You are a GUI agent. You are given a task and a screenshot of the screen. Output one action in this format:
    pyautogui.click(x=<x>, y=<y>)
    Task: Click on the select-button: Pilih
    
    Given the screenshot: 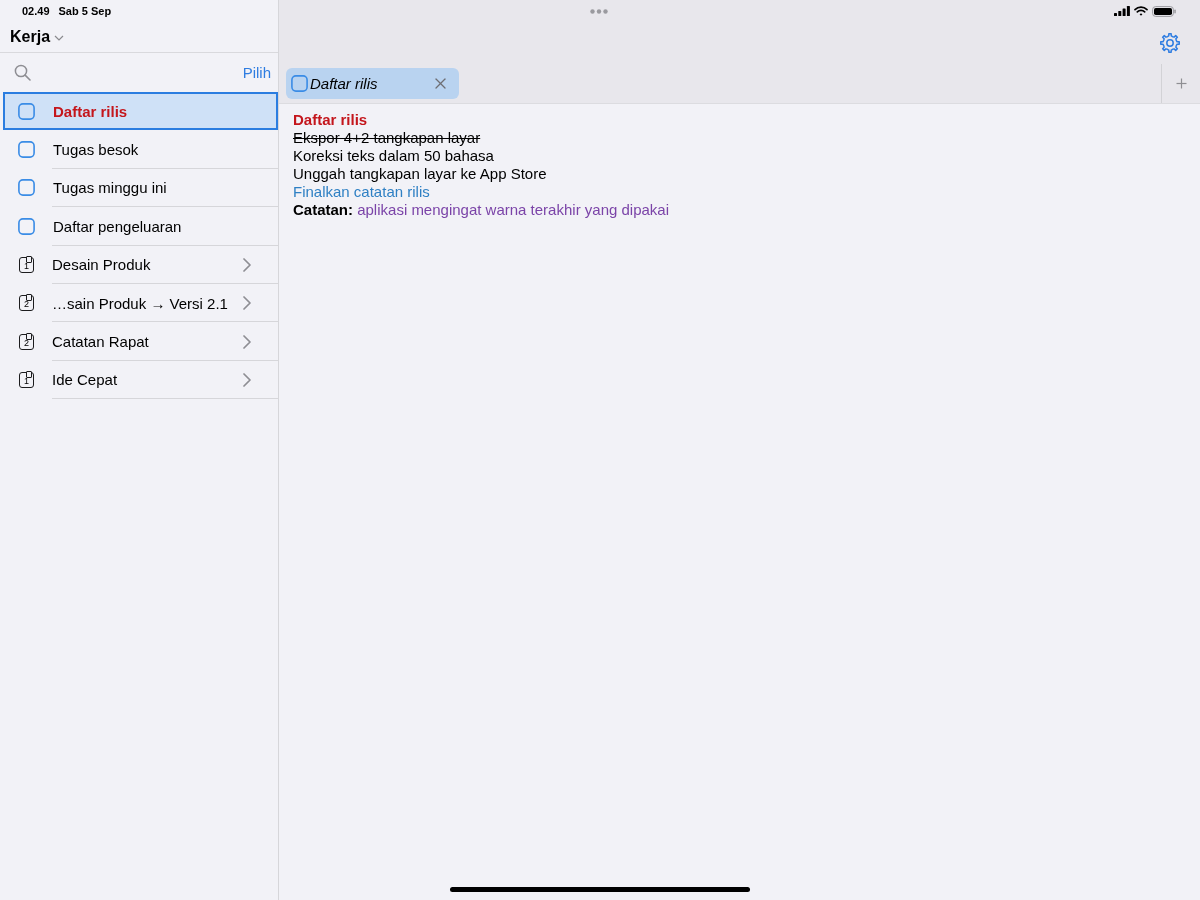 What is the action you would take?
    pyautogui.click(x=256, y=72)
    